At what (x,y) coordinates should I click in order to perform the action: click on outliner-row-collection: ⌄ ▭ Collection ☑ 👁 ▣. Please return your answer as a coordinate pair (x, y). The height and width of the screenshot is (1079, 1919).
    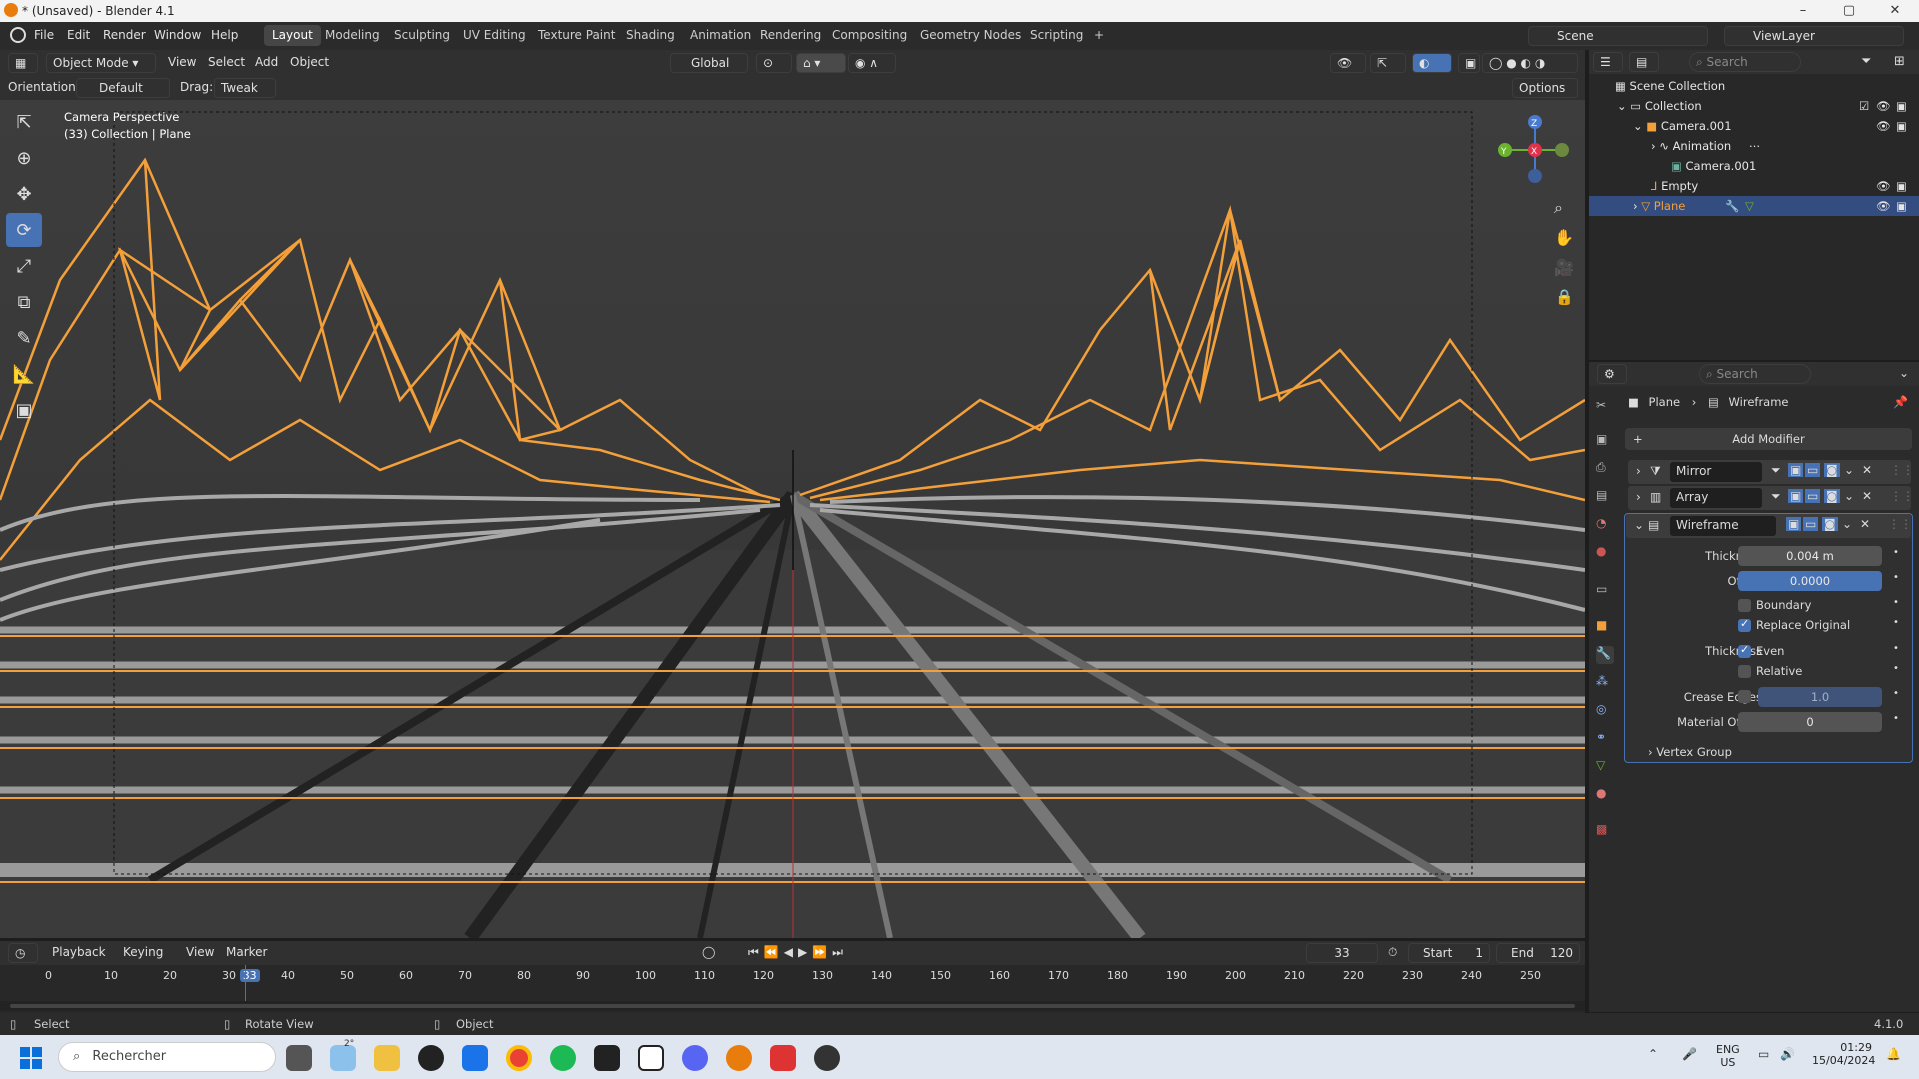
    Looking at the image, I should click on (1754, 106).